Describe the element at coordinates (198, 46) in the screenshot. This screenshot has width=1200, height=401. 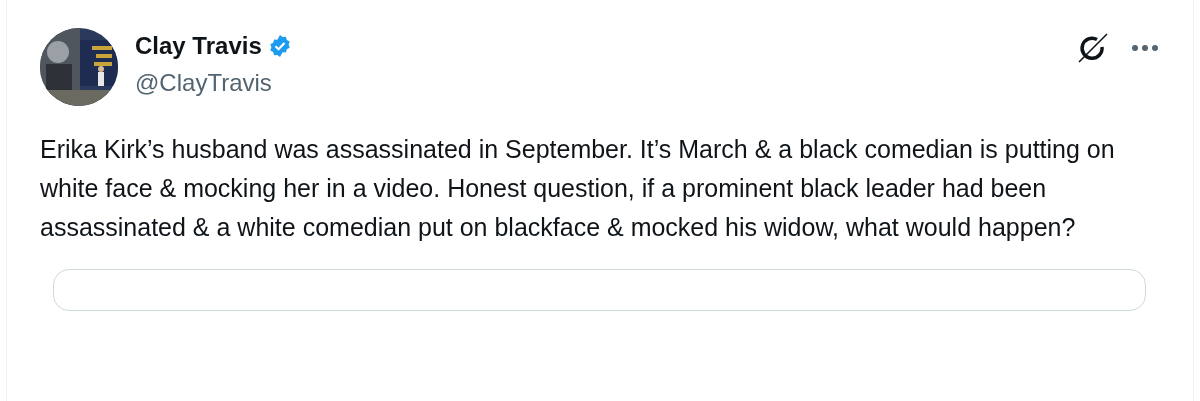
I see `author-name: Clay Travis` at that location.